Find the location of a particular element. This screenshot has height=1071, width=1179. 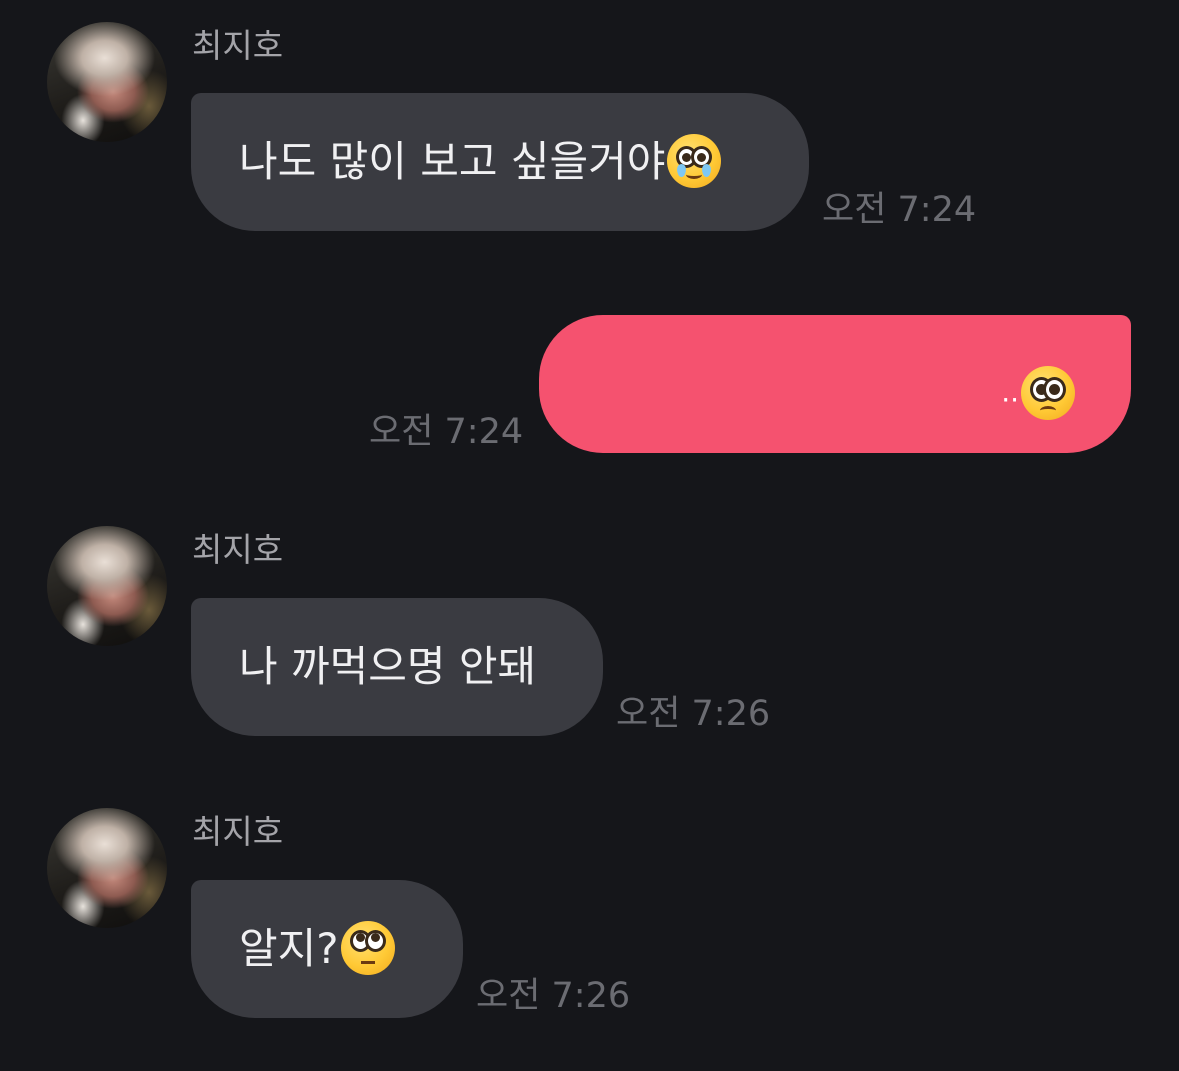

incoming-message-bubble: 알지? is located at coordinates (327, 949).